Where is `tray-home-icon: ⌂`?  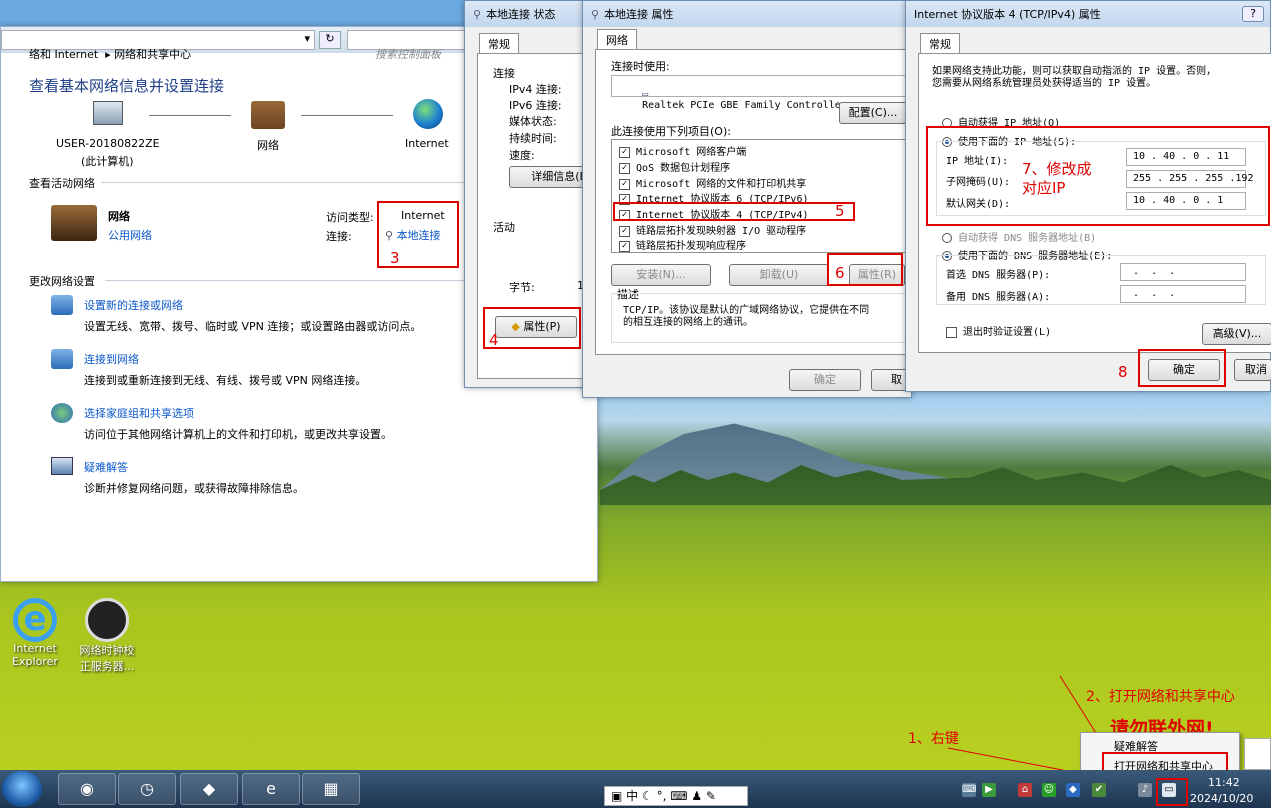 tray-home-icon: ⌂ is located at coordinates (1025, 790).